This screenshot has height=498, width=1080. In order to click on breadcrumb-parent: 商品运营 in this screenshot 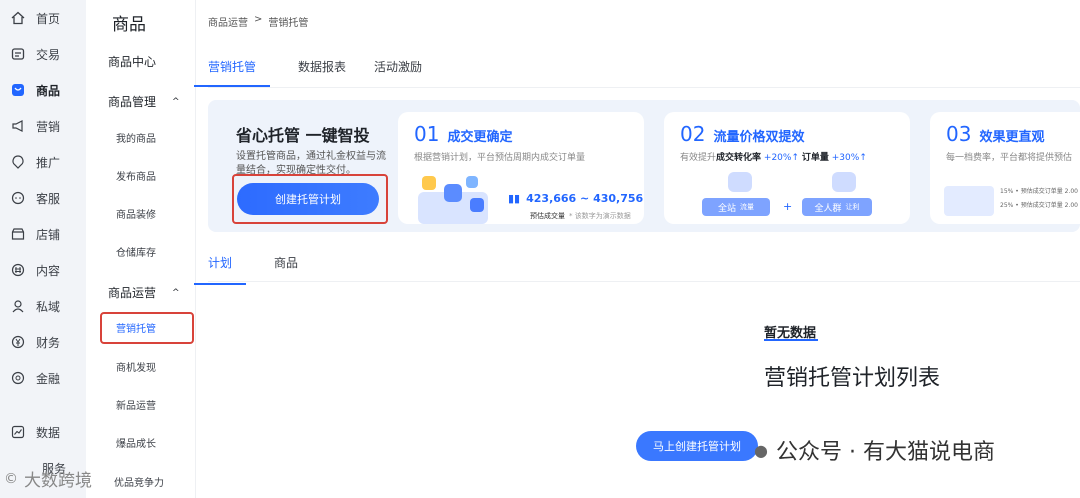, I will do `click(228, 21)`.